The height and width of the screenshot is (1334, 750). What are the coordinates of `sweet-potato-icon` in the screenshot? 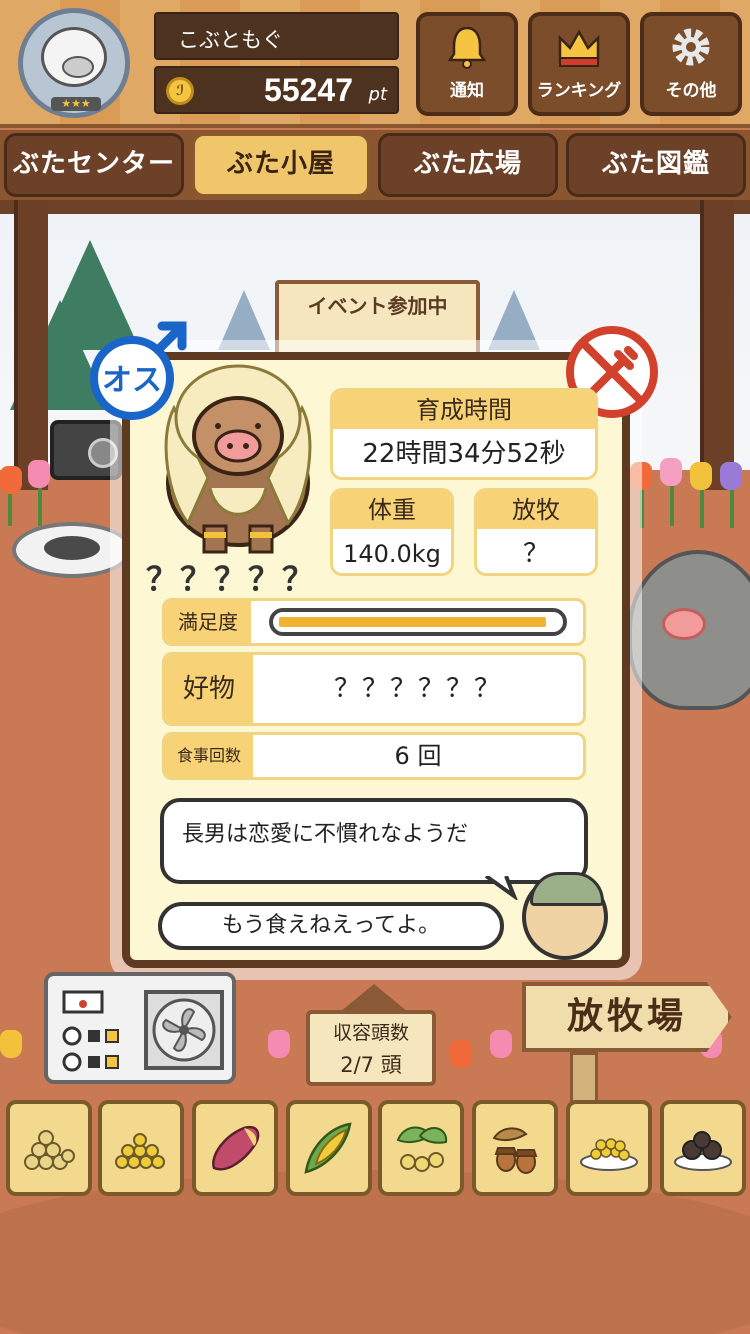 It's located at (236, 1148).